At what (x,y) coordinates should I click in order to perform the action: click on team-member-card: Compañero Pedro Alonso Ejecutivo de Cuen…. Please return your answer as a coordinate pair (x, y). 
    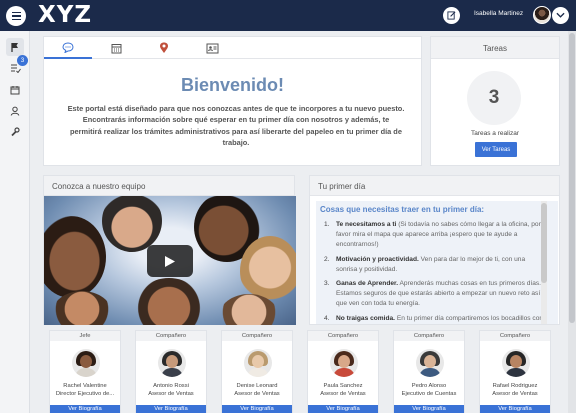
    Looking at the image, I should click on (429, 371).